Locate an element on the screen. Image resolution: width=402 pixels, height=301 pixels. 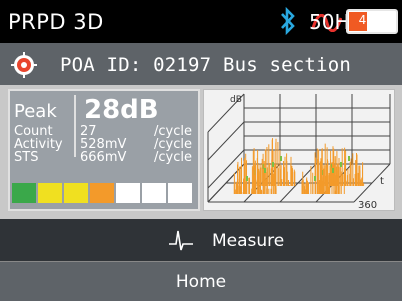
stat-value: 666mV is located at coordinates (103, 157).